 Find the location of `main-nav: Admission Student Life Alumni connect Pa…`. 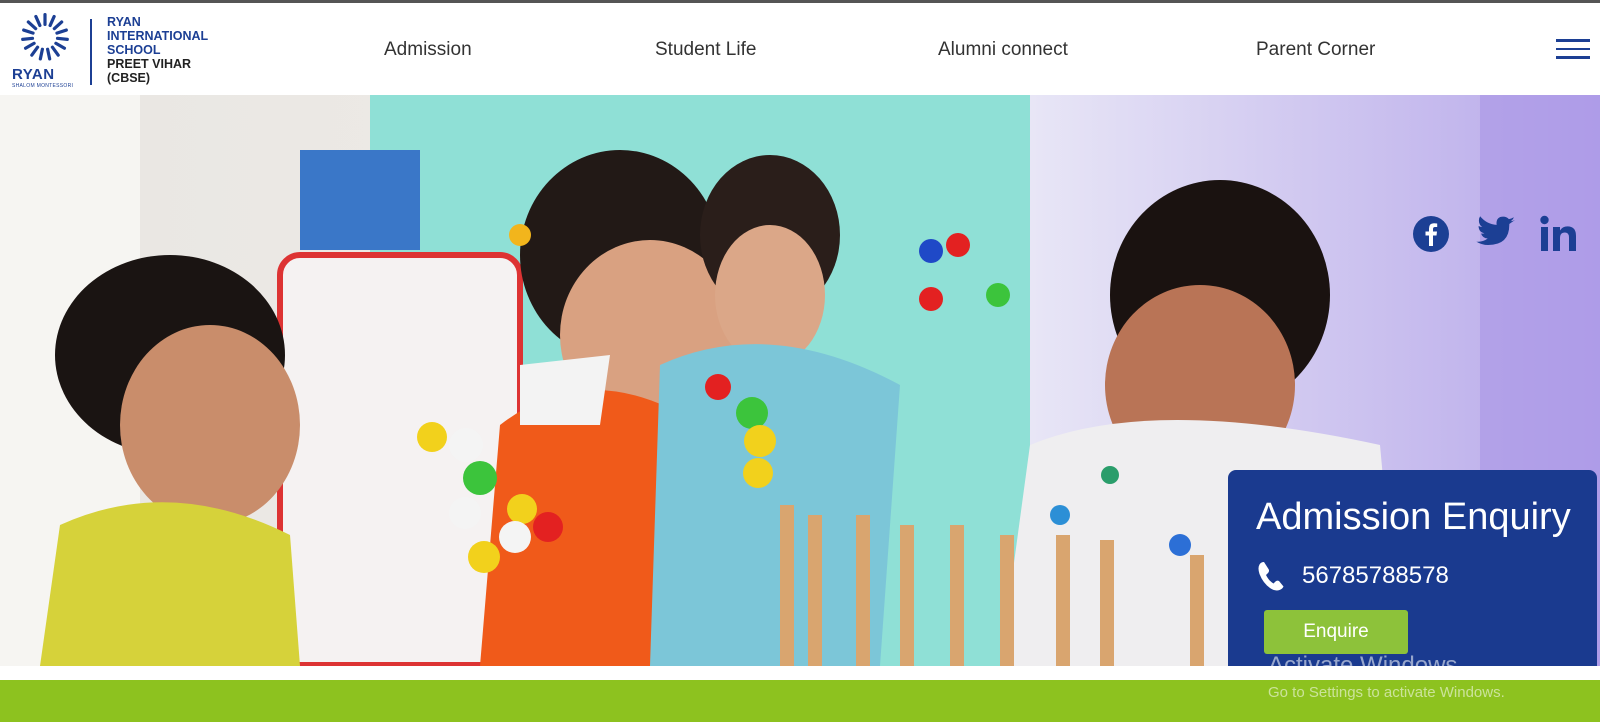

main-nav: Admission Student Life Alumni connect Pa… is located at coordinates (800, 49).